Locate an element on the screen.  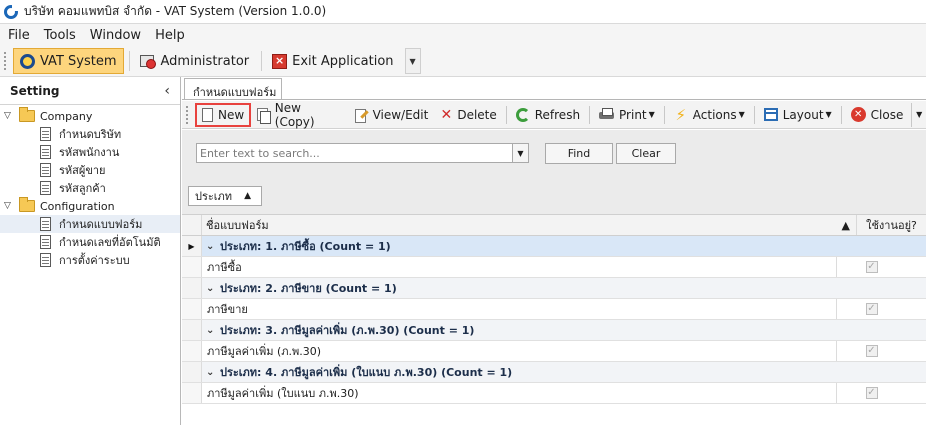
print-button: Print ▼ is located at coordinates (627, 115).